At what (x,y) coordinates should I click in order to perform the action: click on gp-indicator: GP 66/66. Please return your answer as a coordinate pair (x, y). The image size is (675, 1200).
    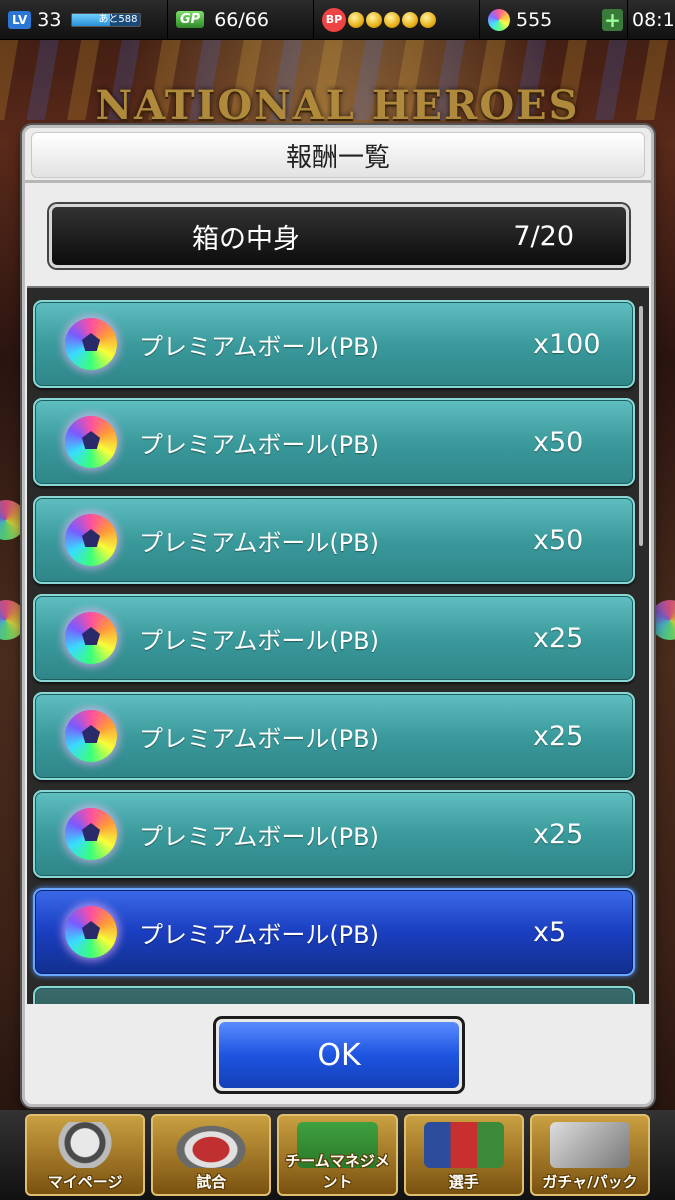
    Looking at the image, I should click on (241, 20).